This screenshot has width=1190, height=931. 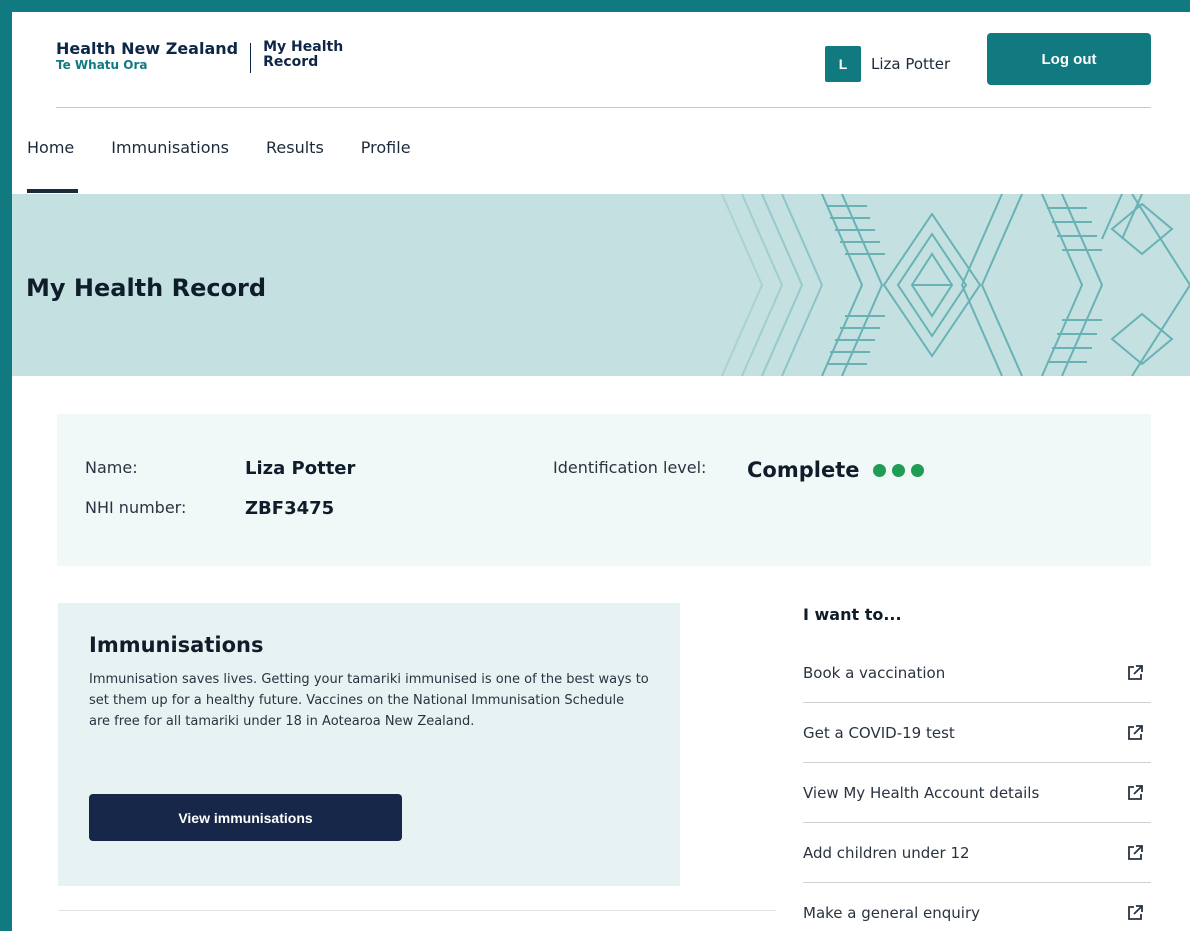 I want to click on section-divider, so click(x=417, y=910).